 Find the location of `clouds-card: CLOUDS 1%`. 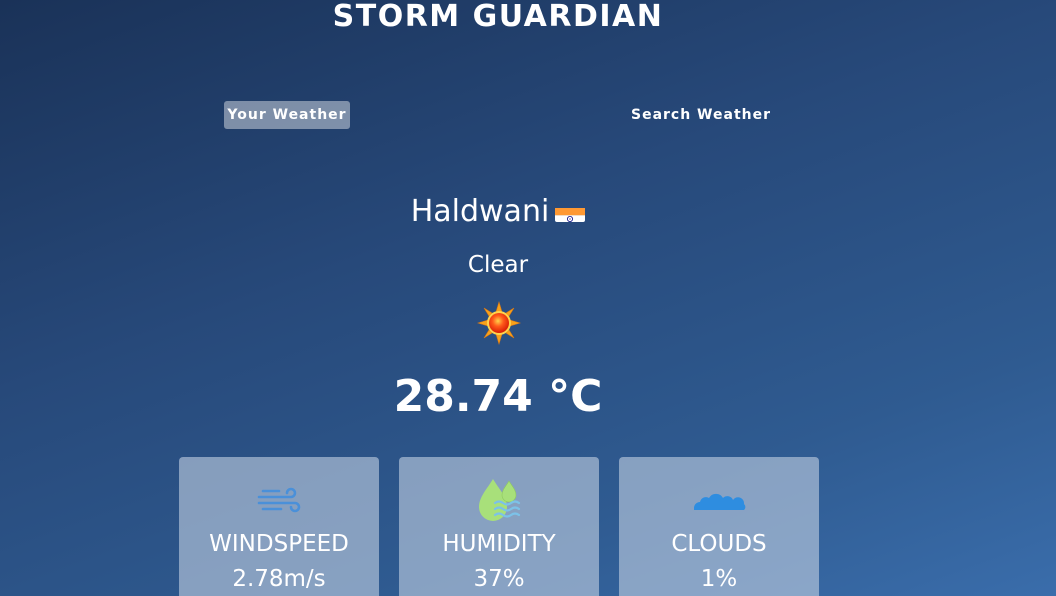

clouds-card: CLOUDS 1% is located at coordinates (719, 526).